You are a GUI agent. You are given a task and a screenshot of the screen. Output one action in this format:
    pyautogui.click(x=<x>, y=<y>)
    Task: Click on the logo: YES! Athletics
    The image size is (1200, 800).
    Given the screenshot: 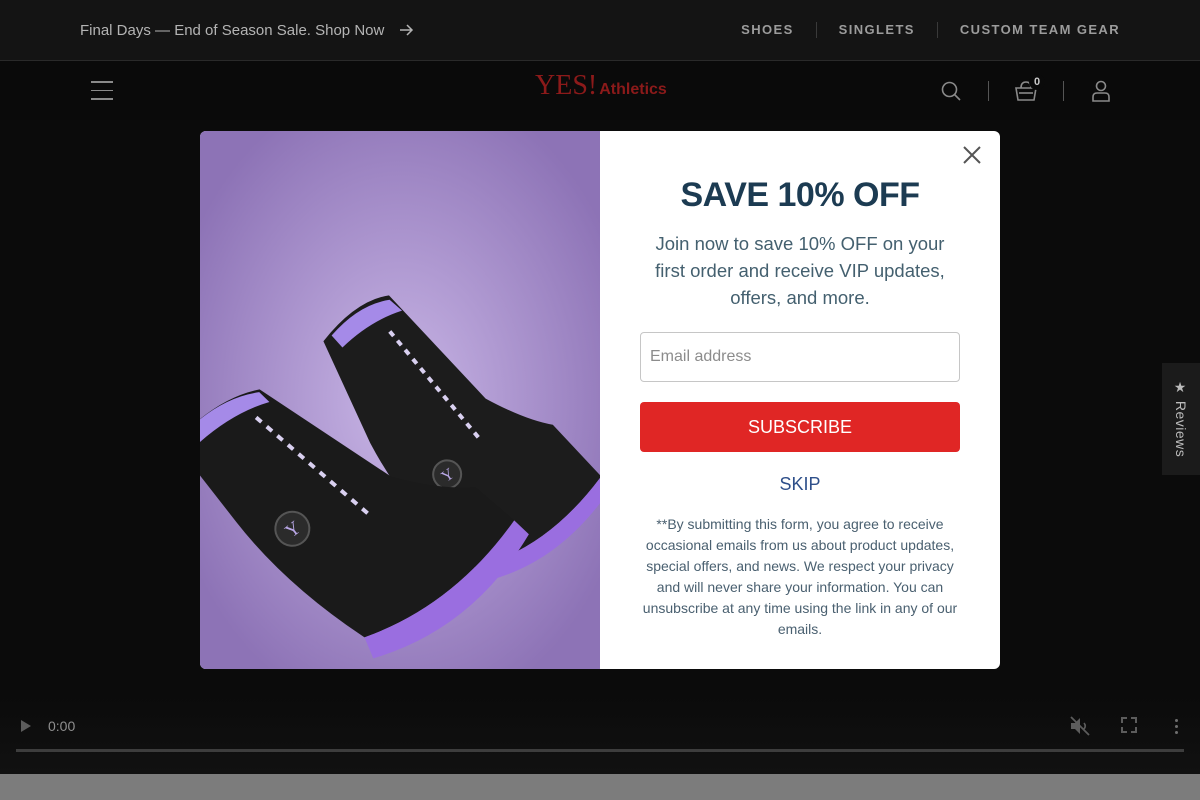 What is the action you would take?
    pyautogui.click(x=601, y=86)
    